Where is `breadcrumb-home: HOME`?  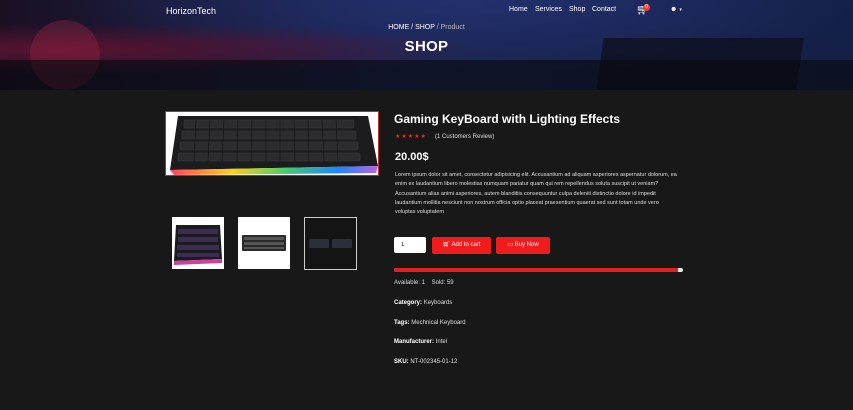
breadcrumb-home: HOME is located at coordinates (398, 27).